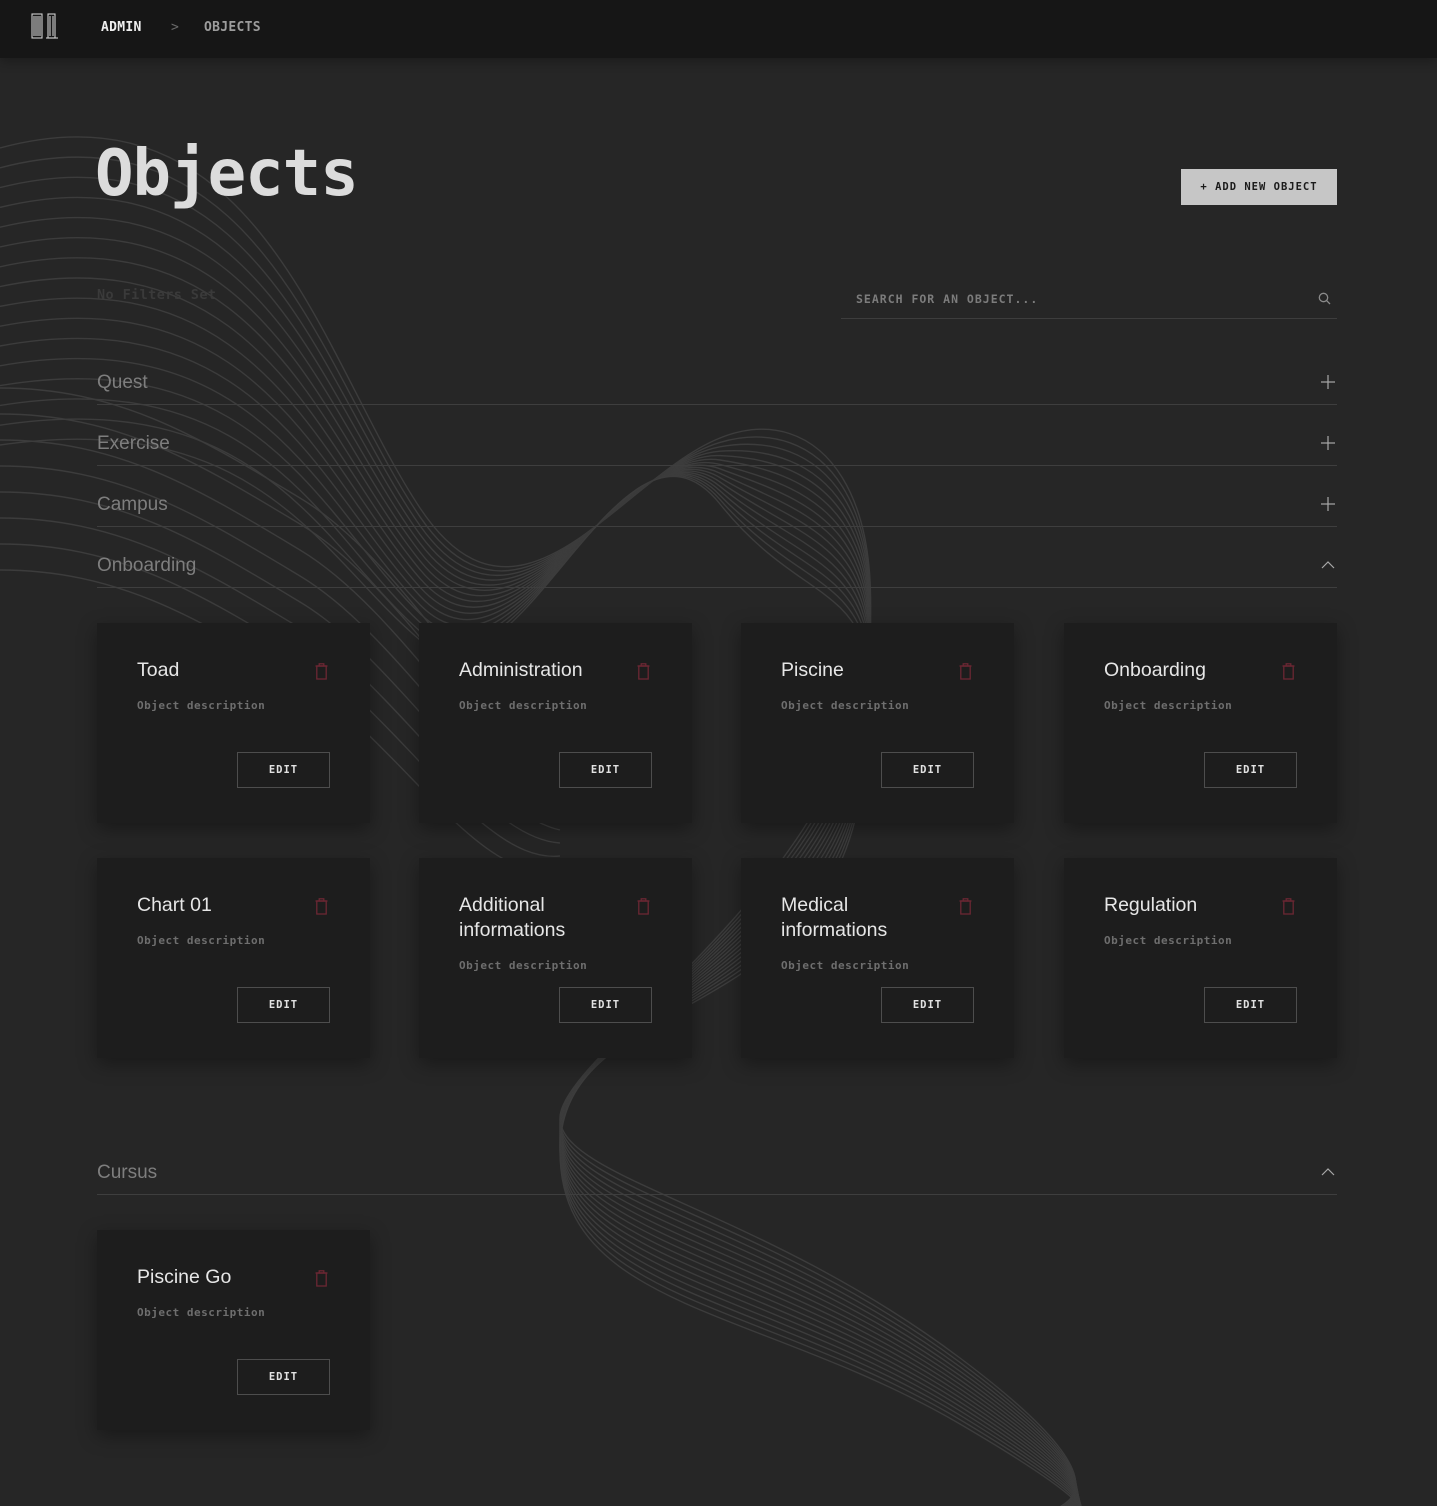 This screenshot has height=1506, width=1437. What do you see at coordinates (718, 29) in the screenshot?
I see `top-navigation-bar: ADMIN > OBJECTS` at bounding box center [718, 29].